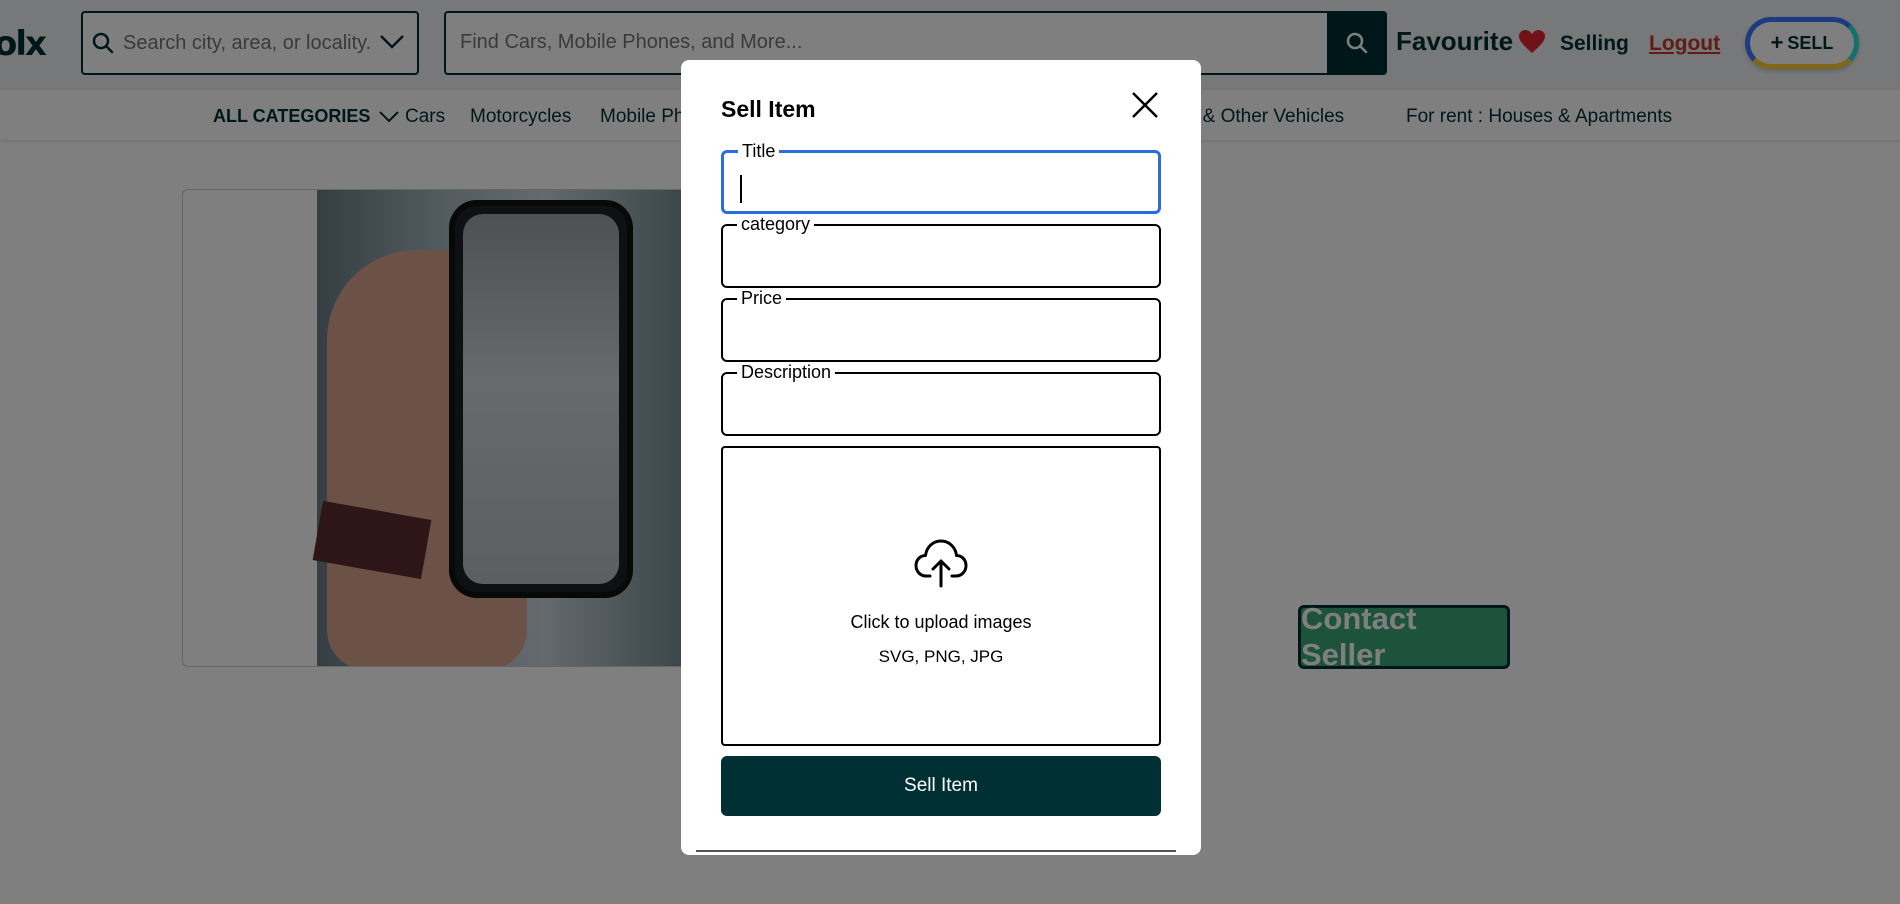 The image size is (1900, 904). I want to click on upload-instruction: Click to upload images, so click(941, 622).